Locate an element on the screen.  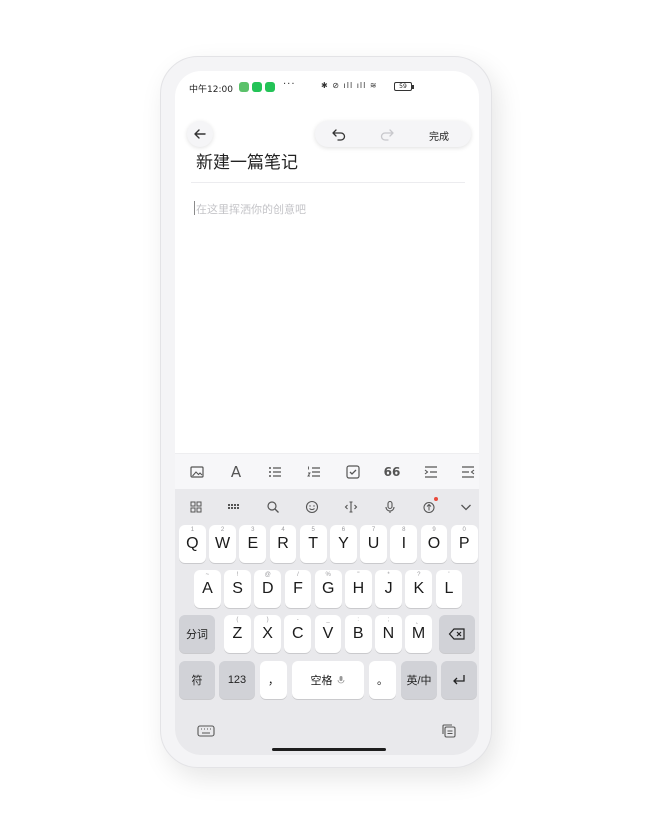
note-title-field: 新建一篇笔记 is located at coordinates (247, 160).